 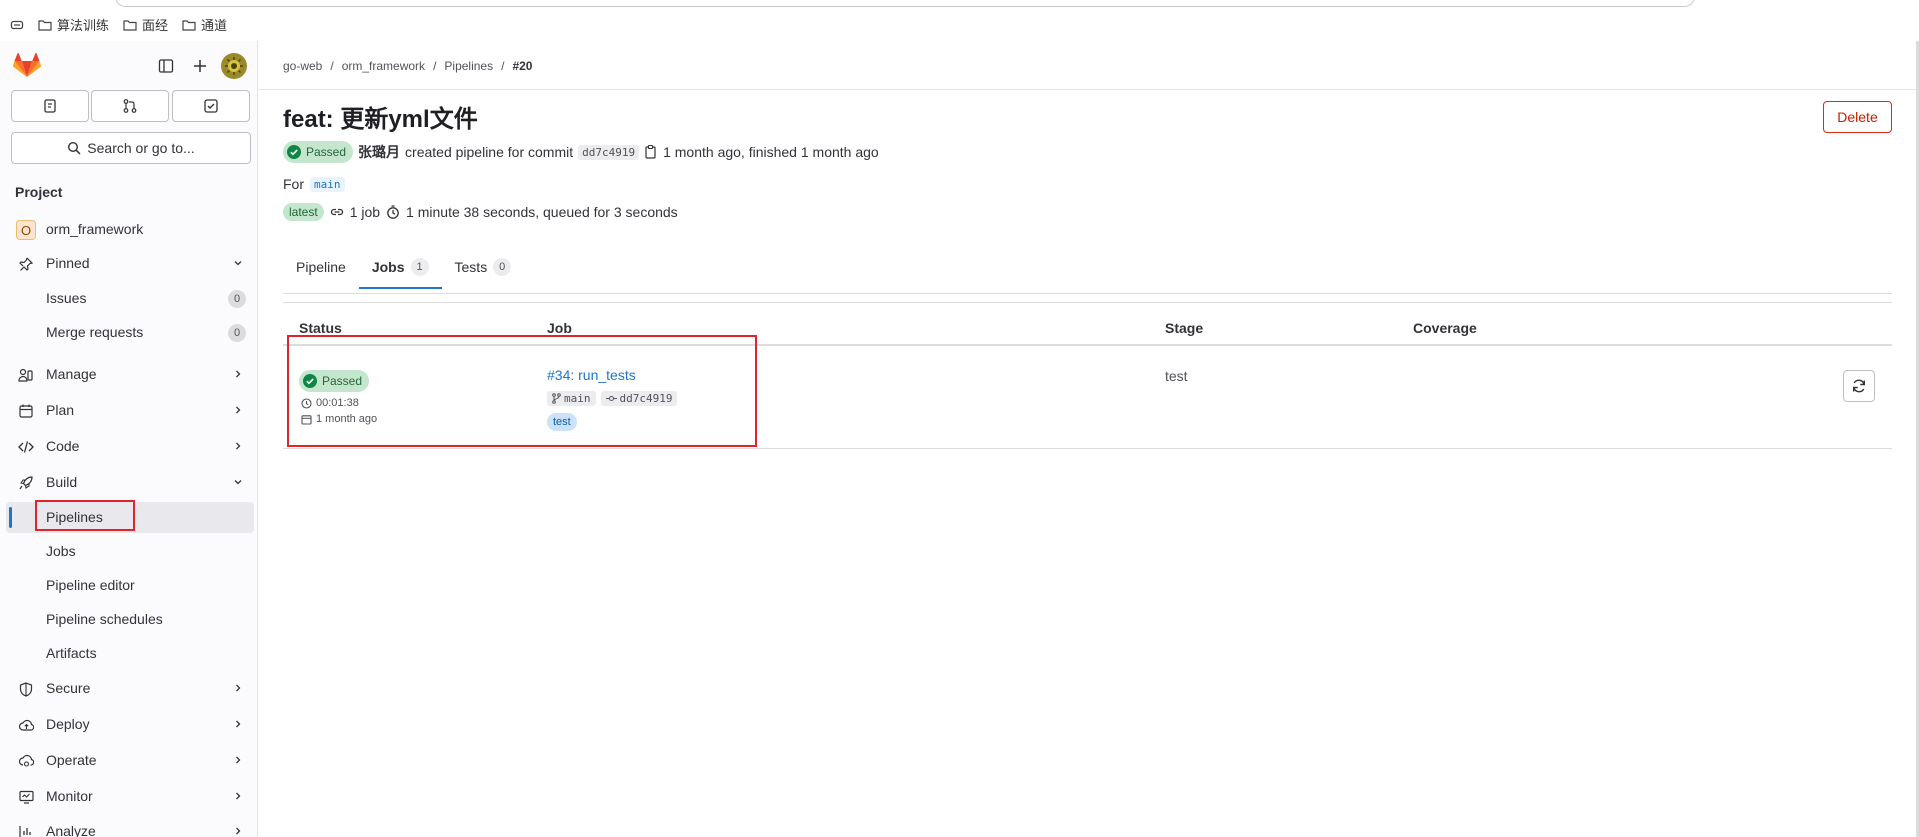 I want to click on breadcrumb-item: orm_framework, so click(x=383, y=66).